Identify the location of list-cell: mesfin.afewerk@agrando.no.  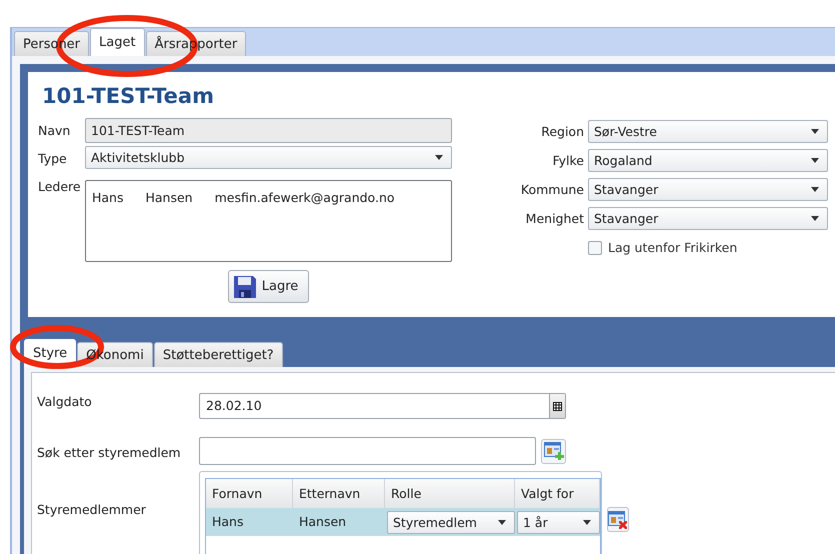
(304, 197).